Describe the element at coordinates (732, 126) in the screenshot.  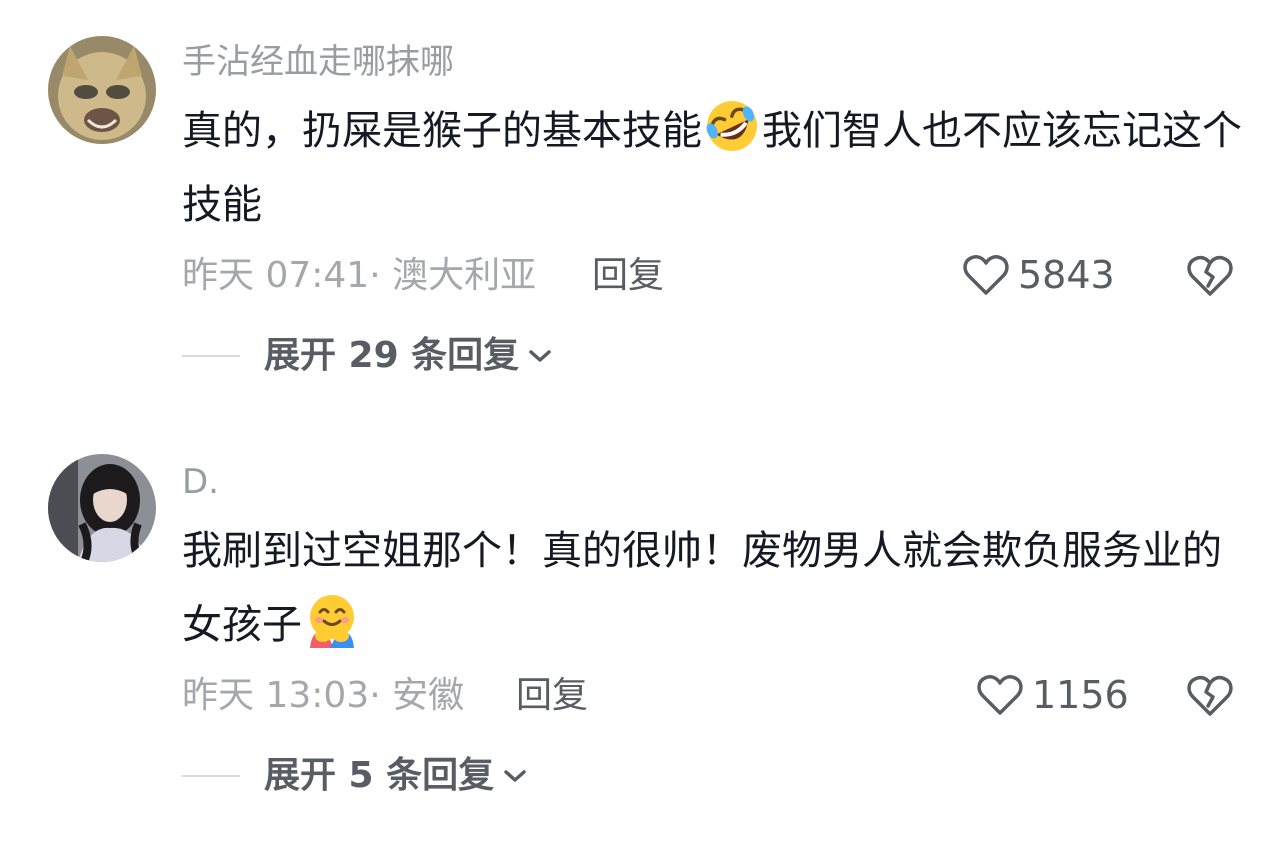
I see `rolling-on-floor-laughing-emoji` at that location.